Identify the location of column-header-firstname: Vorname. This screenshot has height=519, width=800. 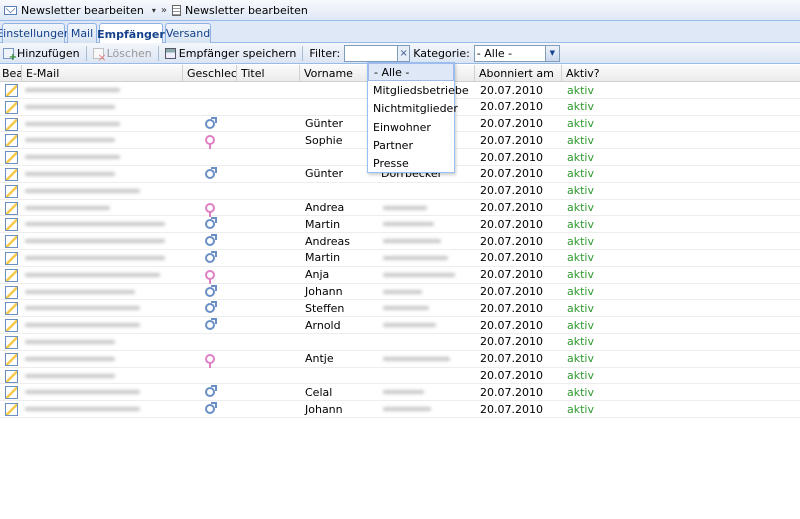
(338, 73).